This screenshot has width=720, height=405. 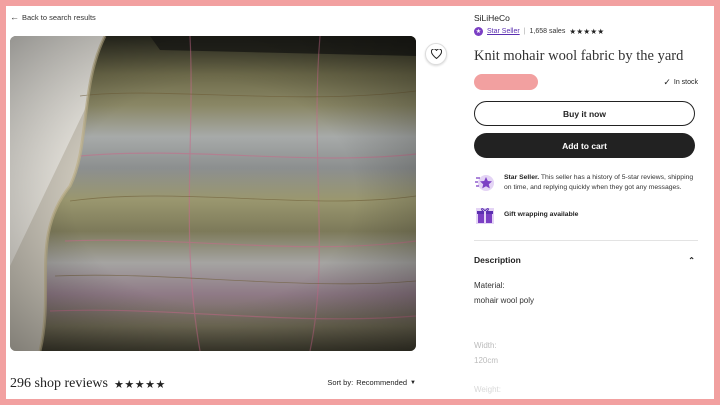 I want to click on shop-reviews-count: 296 shop reviews, so click(x=59, y=383).